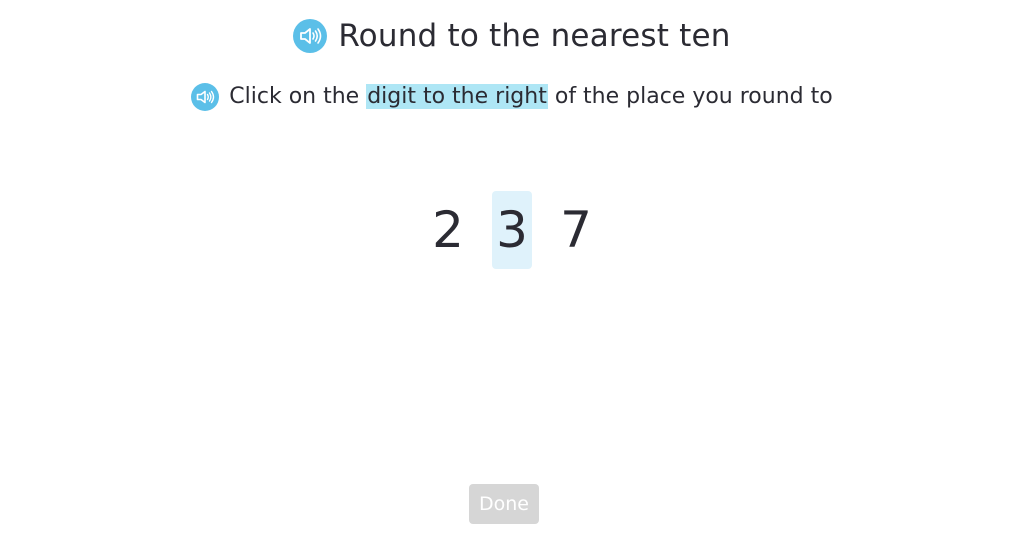 This screenshot has width=1024, height=560. Describe the element at coordinates (576, 230) in the screenshot. I see `digit-ones: 7` at that location.